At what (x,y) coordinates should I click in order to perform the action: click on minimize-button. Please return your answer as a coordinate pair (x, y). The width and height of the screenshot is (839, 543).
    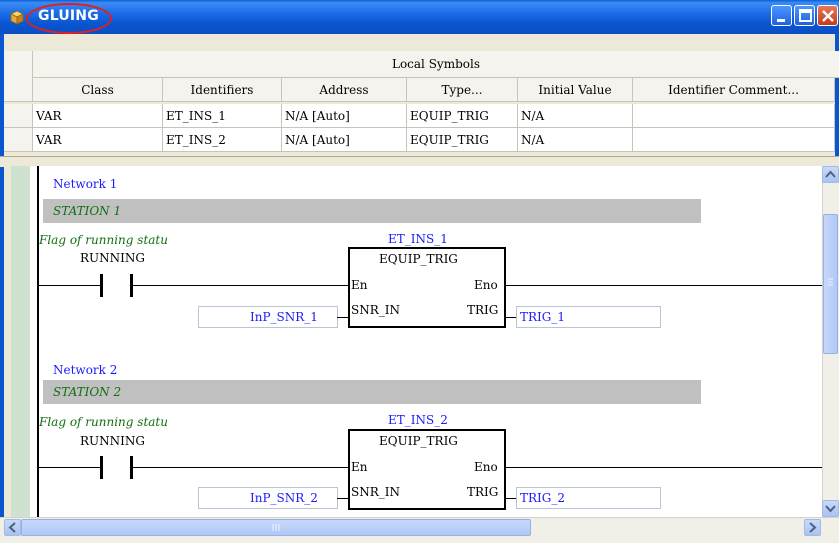
    Looking at the image, I should click on (781, 15).